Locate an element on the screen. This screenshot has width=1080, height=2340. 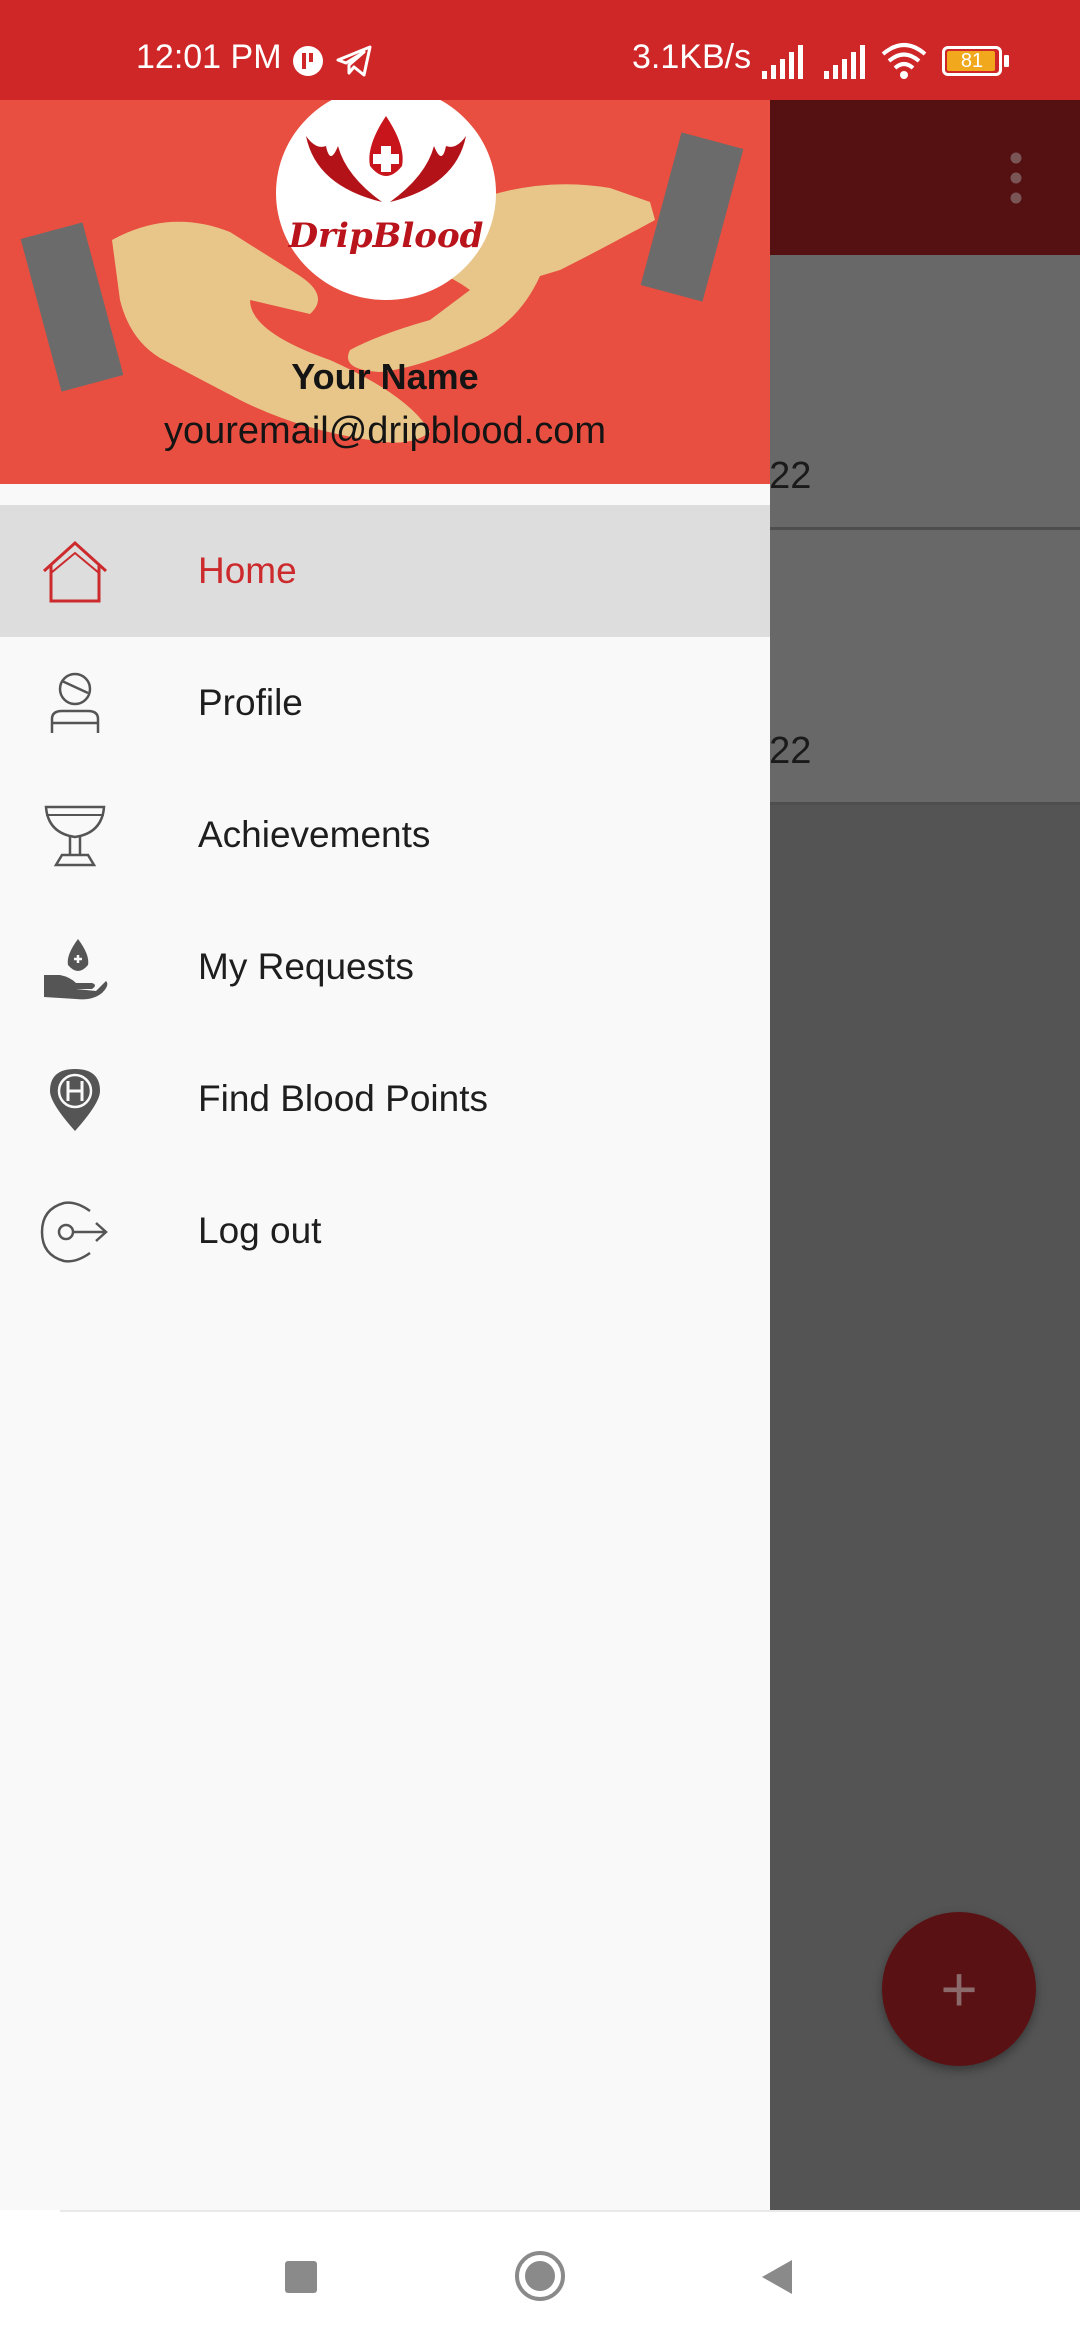
network-speed: 3.1KB/s is located at coordinates (692, 57).